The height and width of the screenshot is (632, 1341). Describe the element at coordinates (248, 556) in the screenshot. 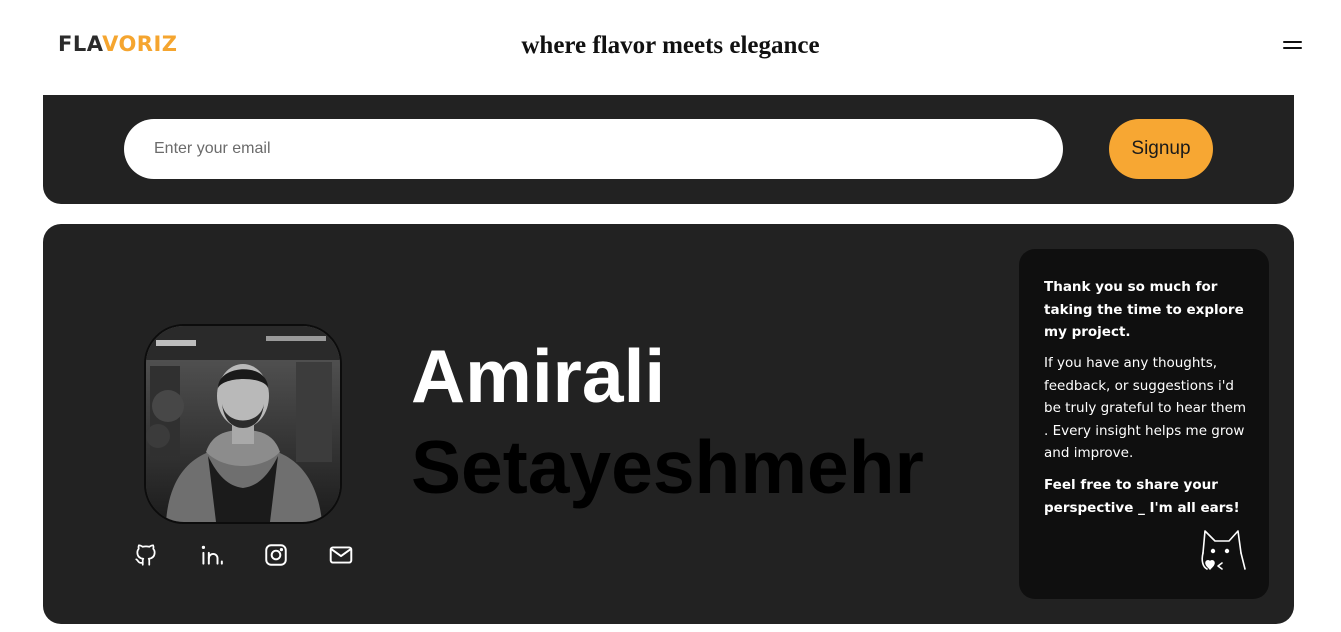

I see `social-links` at that location.